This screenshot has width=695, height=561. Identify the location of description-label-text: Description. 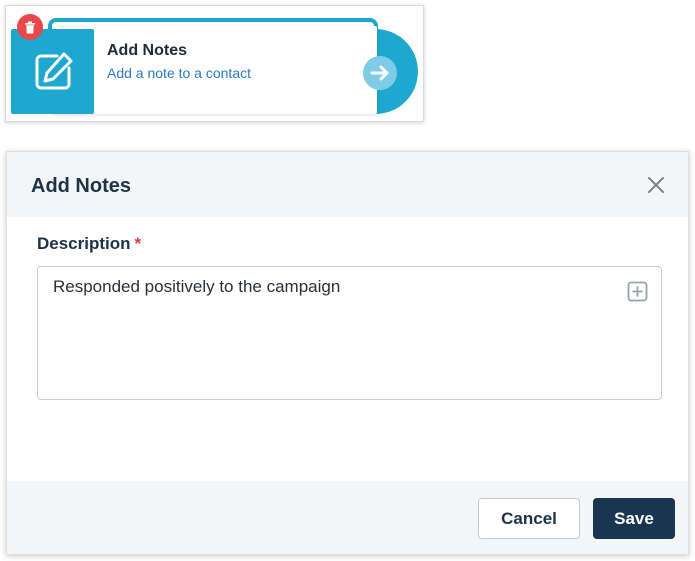
(84, 243).